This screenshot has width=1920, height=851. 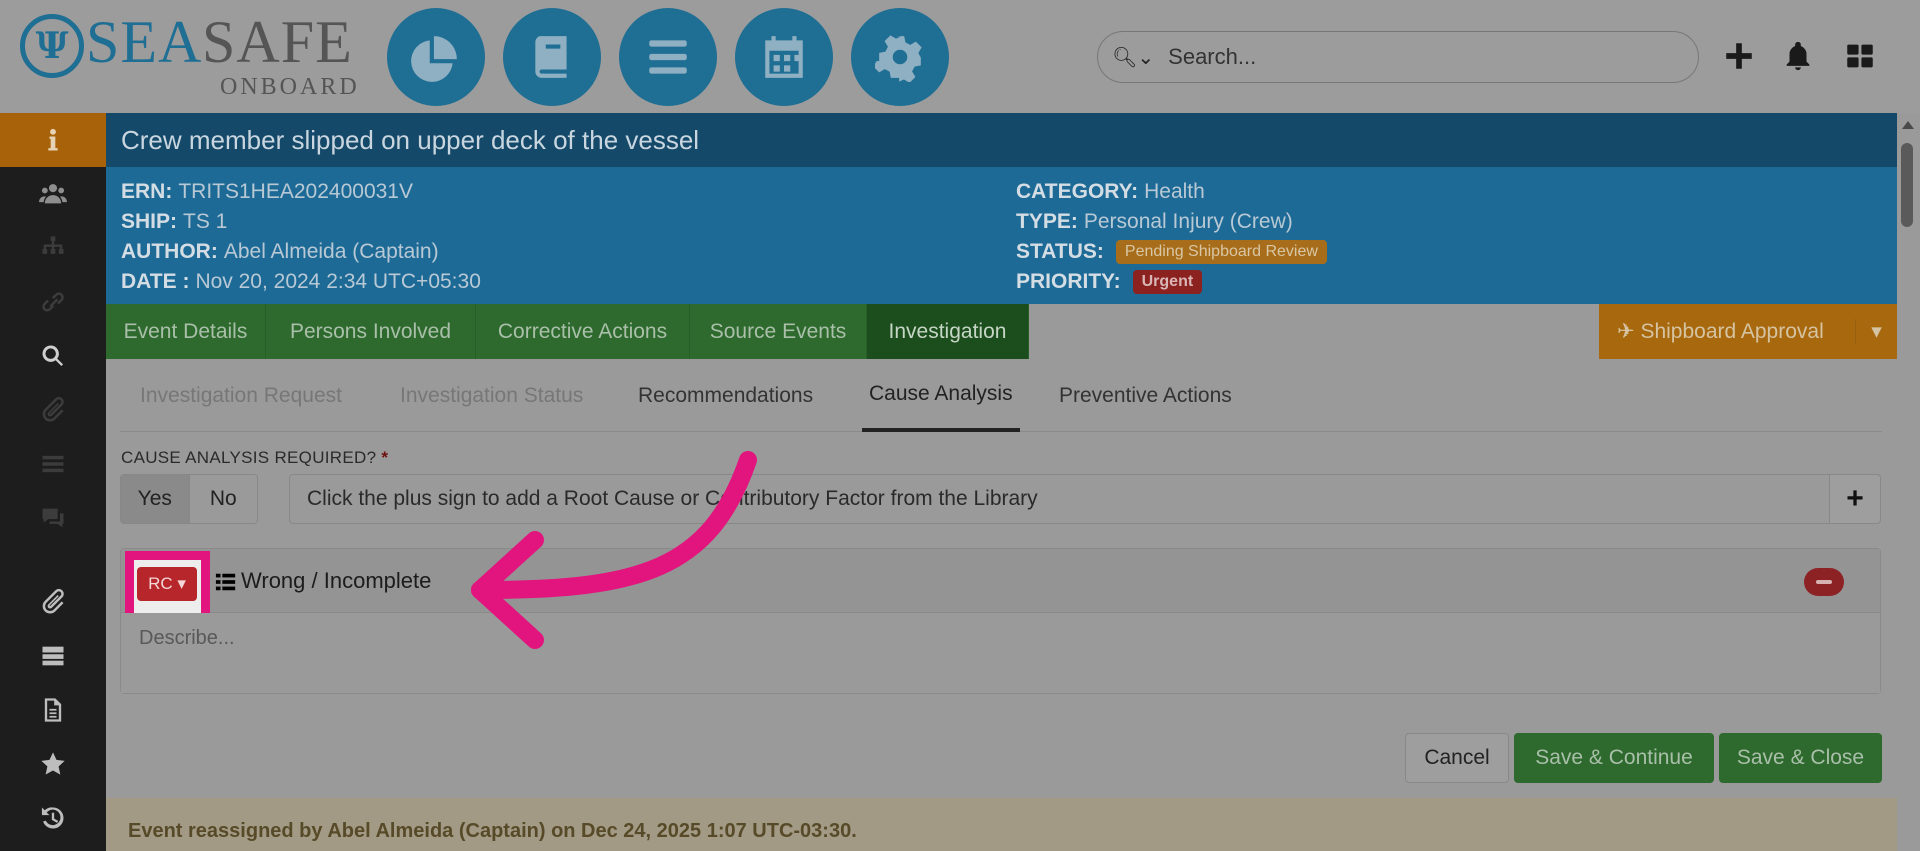 I want to click on scroll-up-icon, so click(x=1908, y=125).